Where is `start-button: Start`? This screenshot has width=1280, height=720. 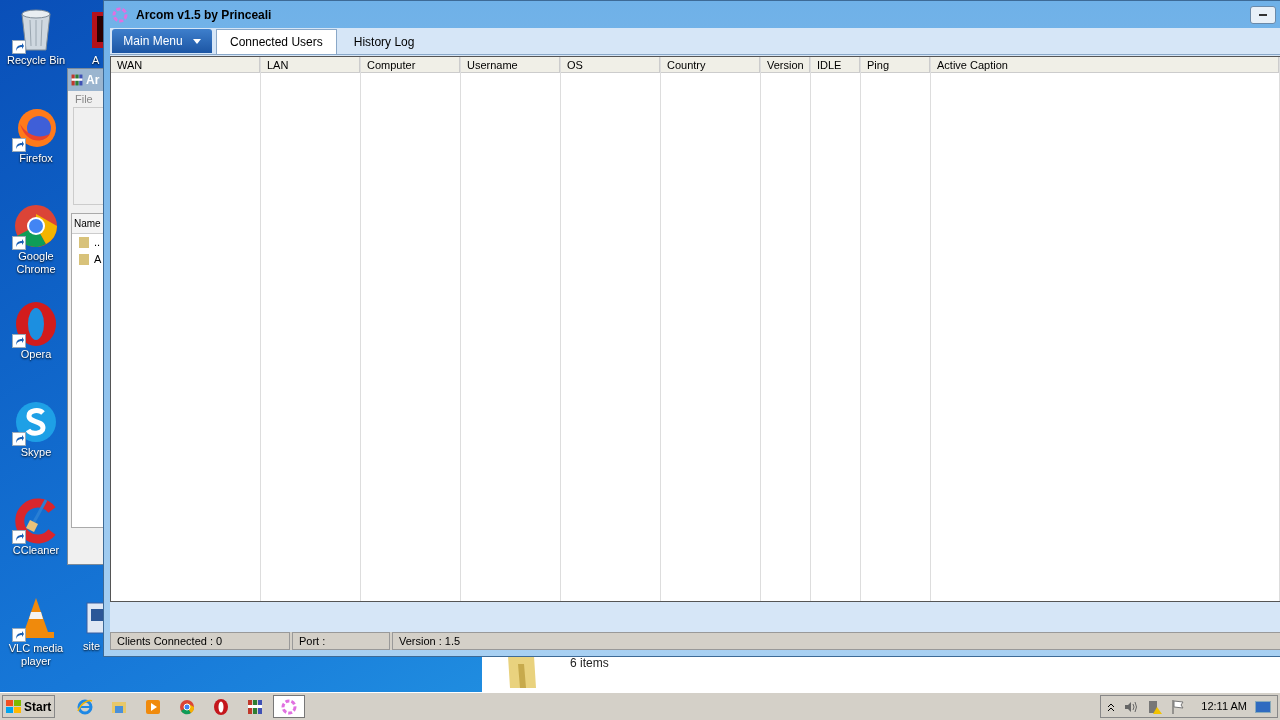
start-button: Start is located at coordinates (29, 706).